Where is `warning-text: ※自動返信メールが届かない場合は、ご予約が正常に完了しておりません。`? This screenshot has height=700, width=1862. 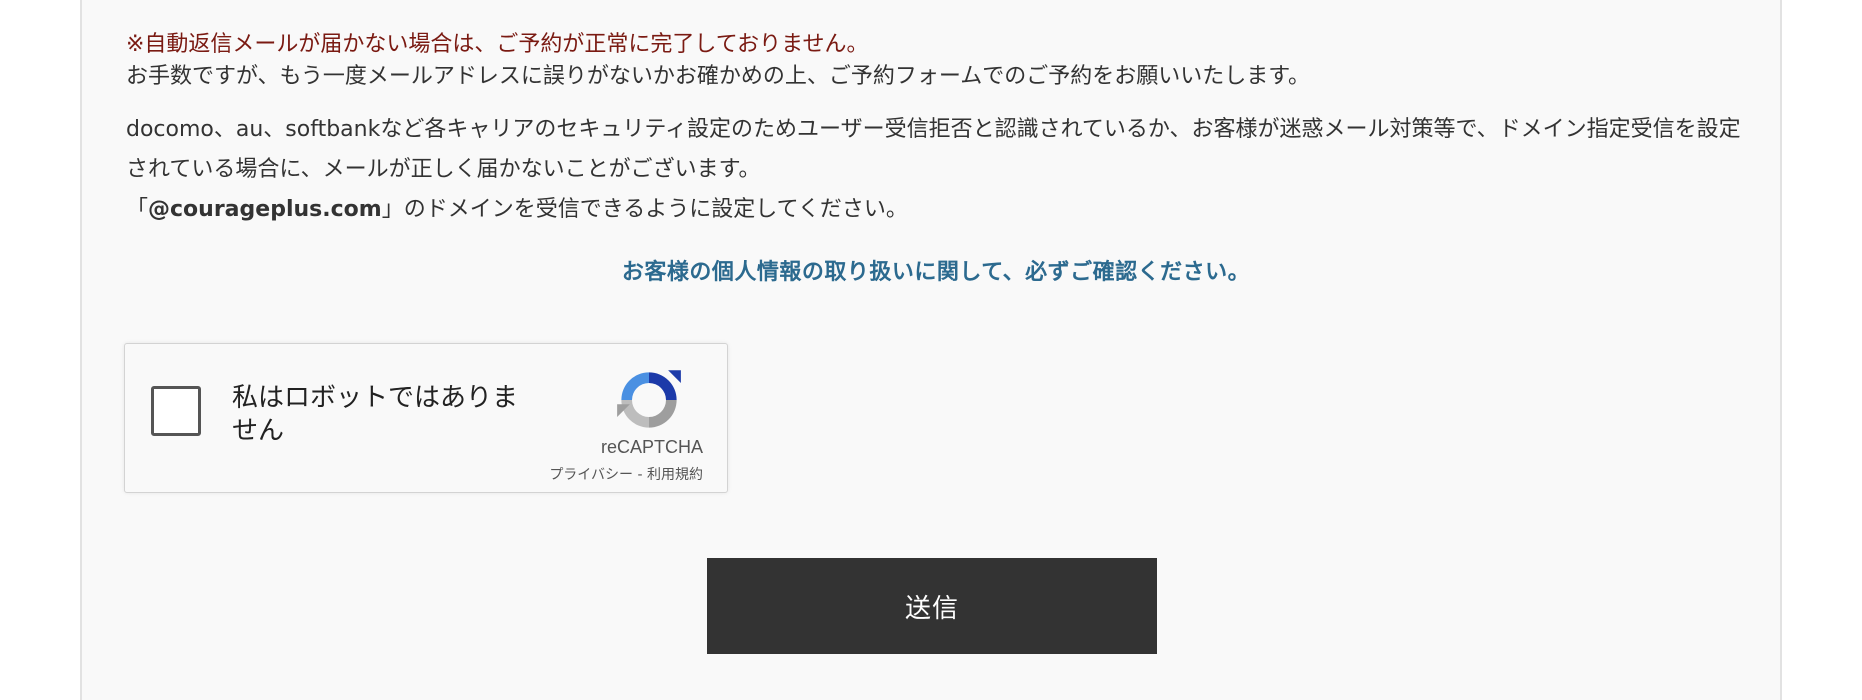
warning-text: ※自動返信メールが届かない場合は、ご予約が正常に完了しておりません。 is located at coordinates (497, 44).